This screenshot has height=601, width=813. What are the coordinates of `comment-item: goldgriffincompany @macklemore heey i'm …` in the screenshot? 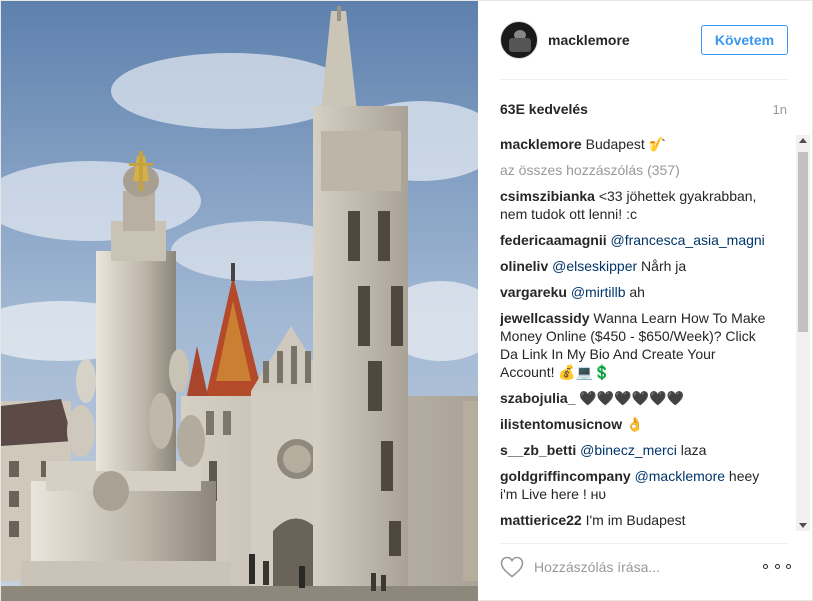 It's located at (635, 485).